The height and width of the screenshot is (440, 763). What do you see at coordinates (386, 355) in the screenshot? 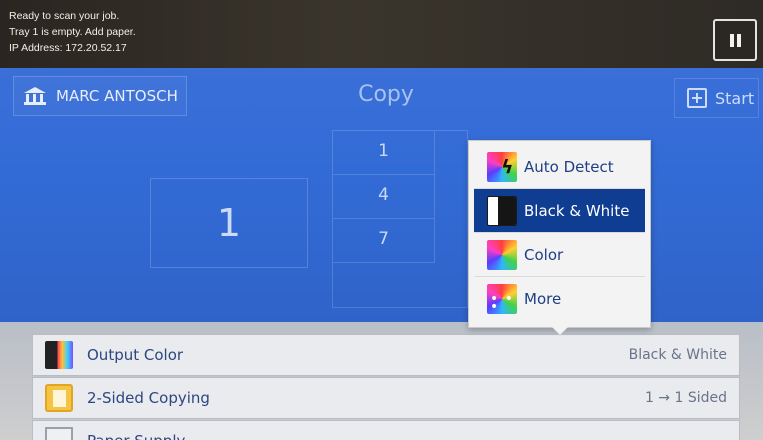
I see `output-color-row: Output Color Black & White` at bounding box center [386, 355].